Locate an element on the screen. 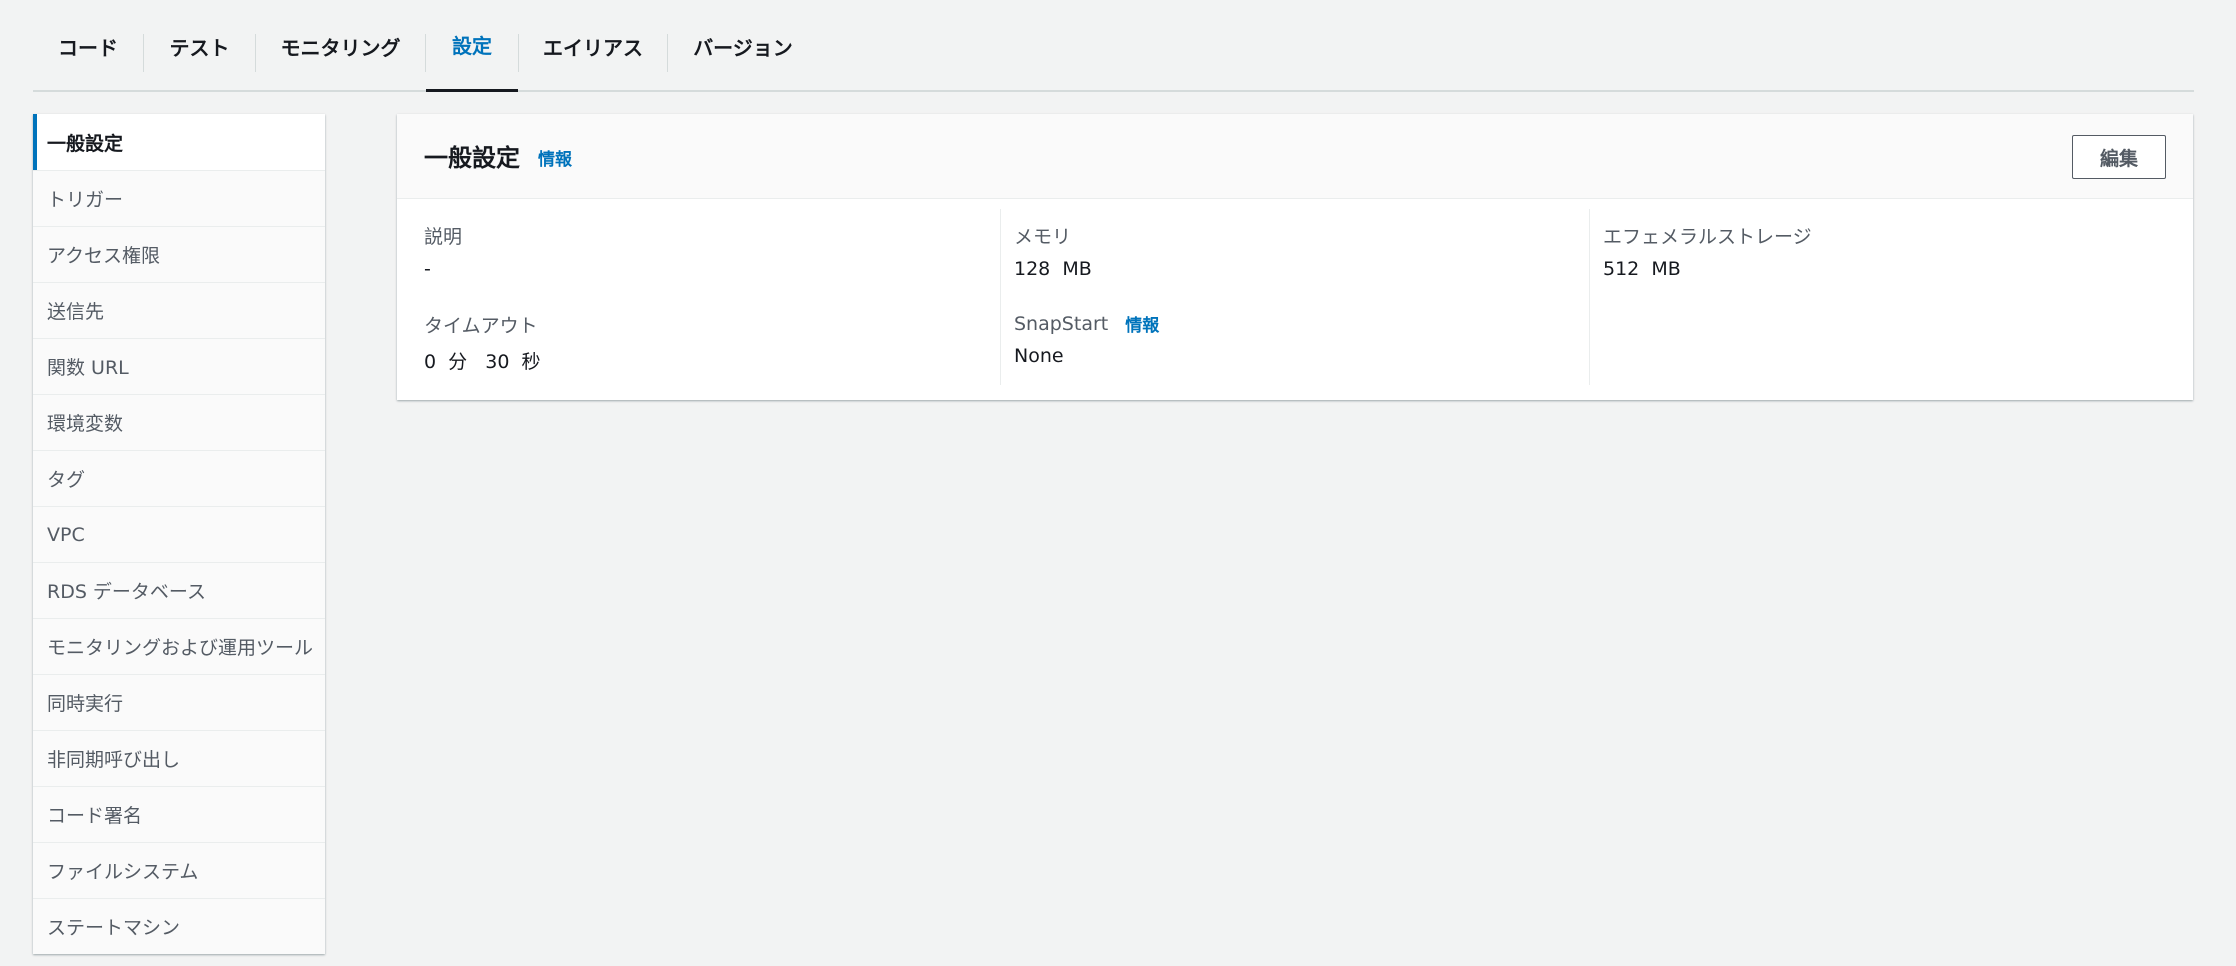  sidebar-item-destinations: 送信先 is located at coordinates (179, 310).